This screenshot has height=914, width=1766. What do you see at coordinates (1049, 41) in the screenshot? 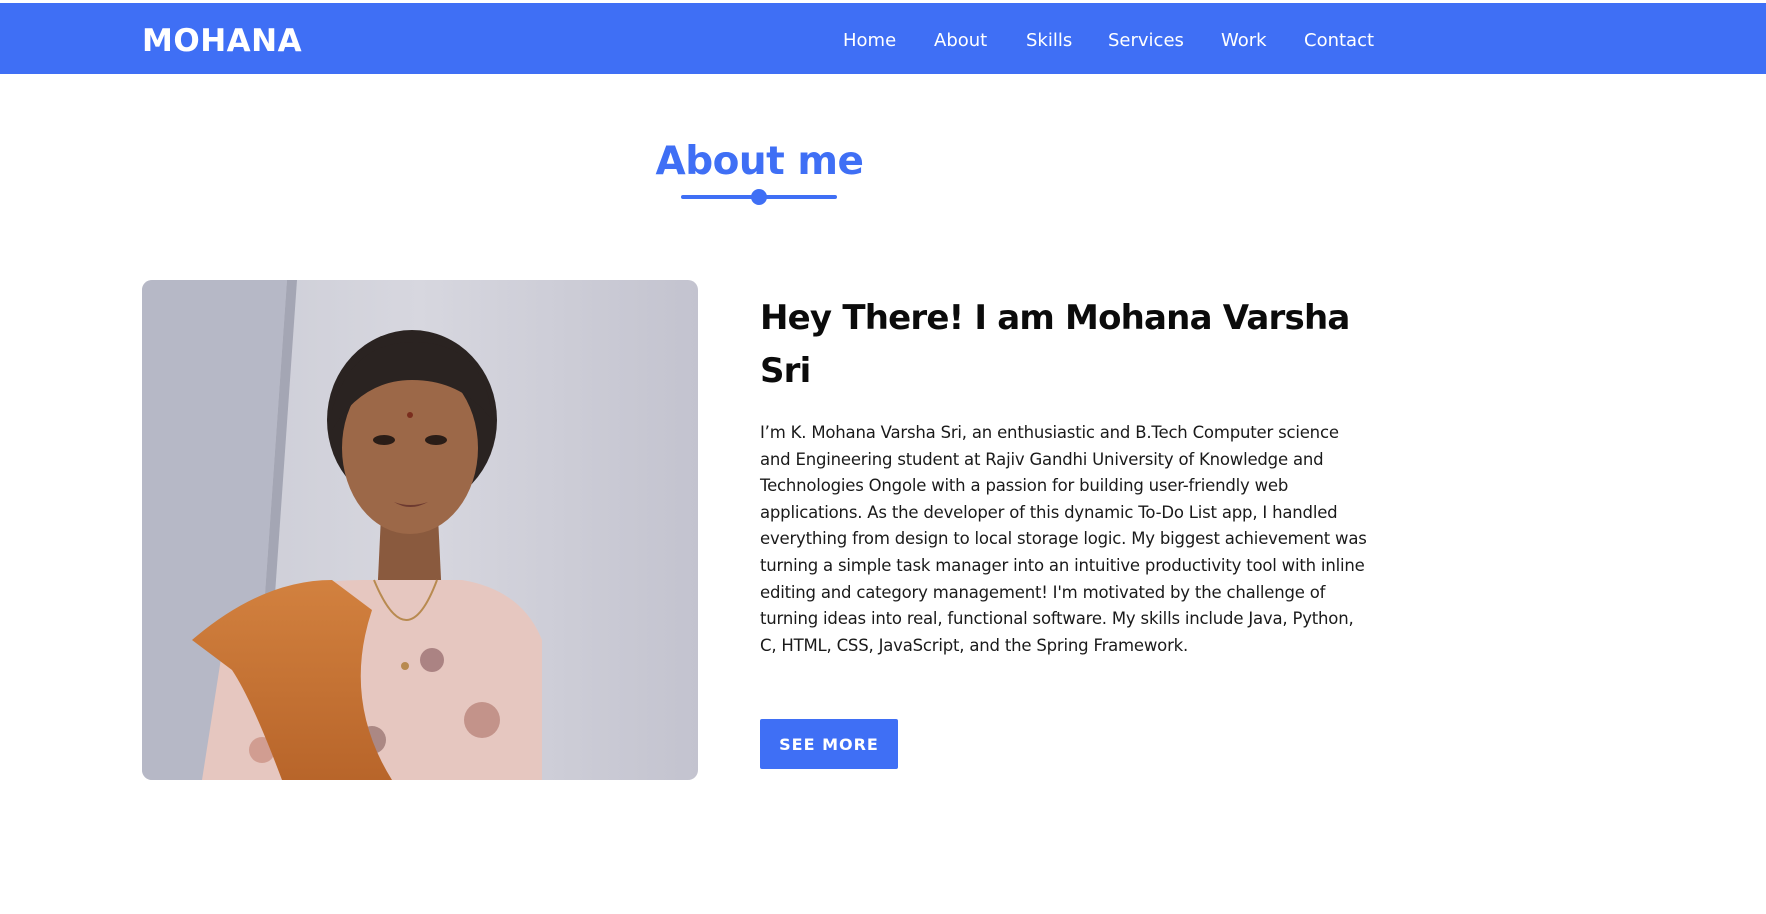
I see `nav-link-skills: Skills` at bounding box center [1049, 41].